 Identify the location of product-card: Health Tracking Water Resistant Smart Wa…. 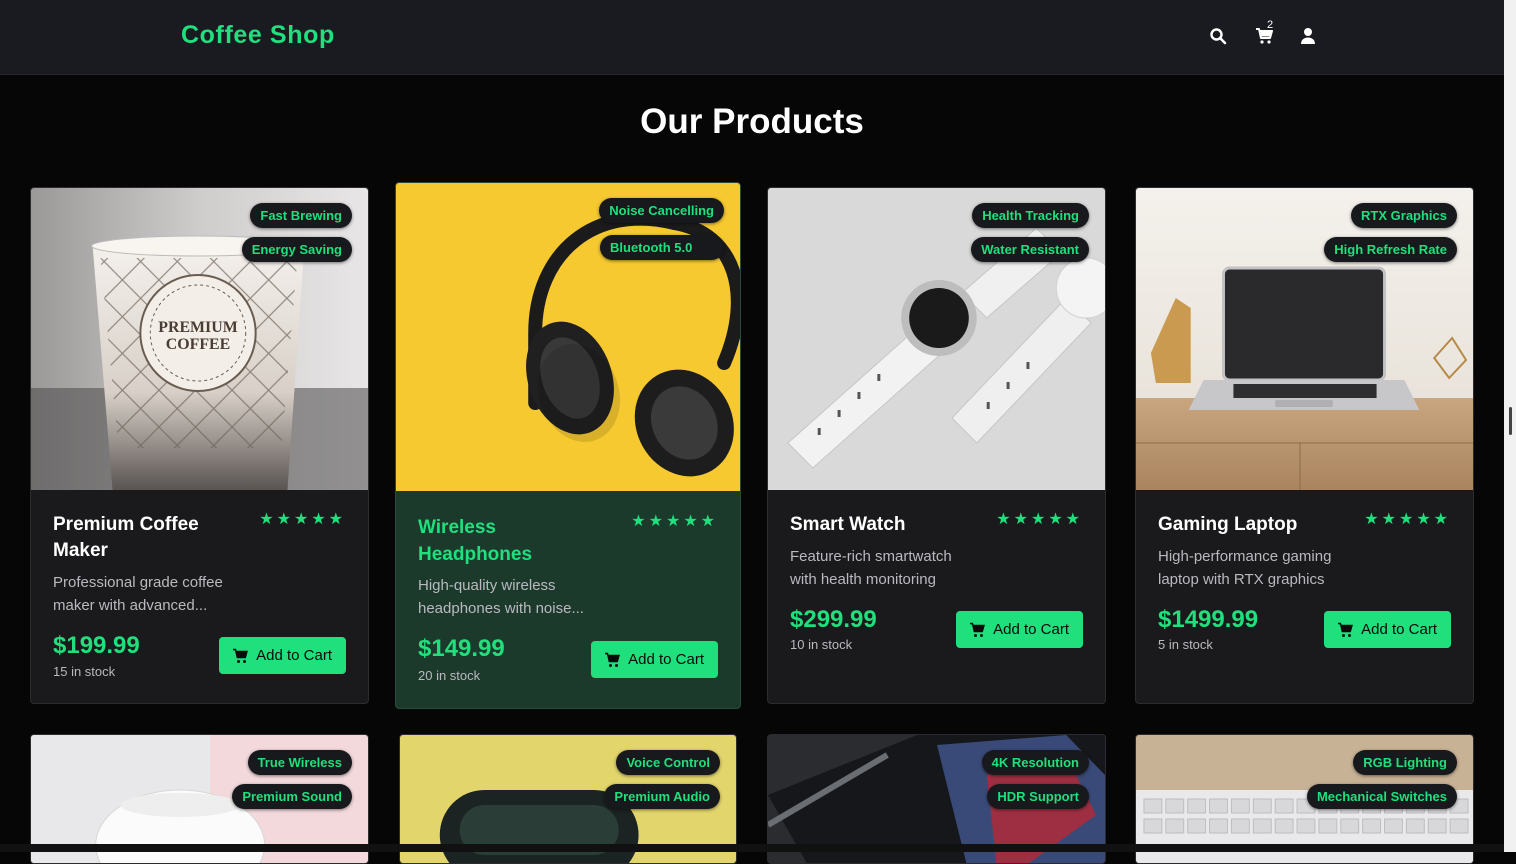
(936, 445).